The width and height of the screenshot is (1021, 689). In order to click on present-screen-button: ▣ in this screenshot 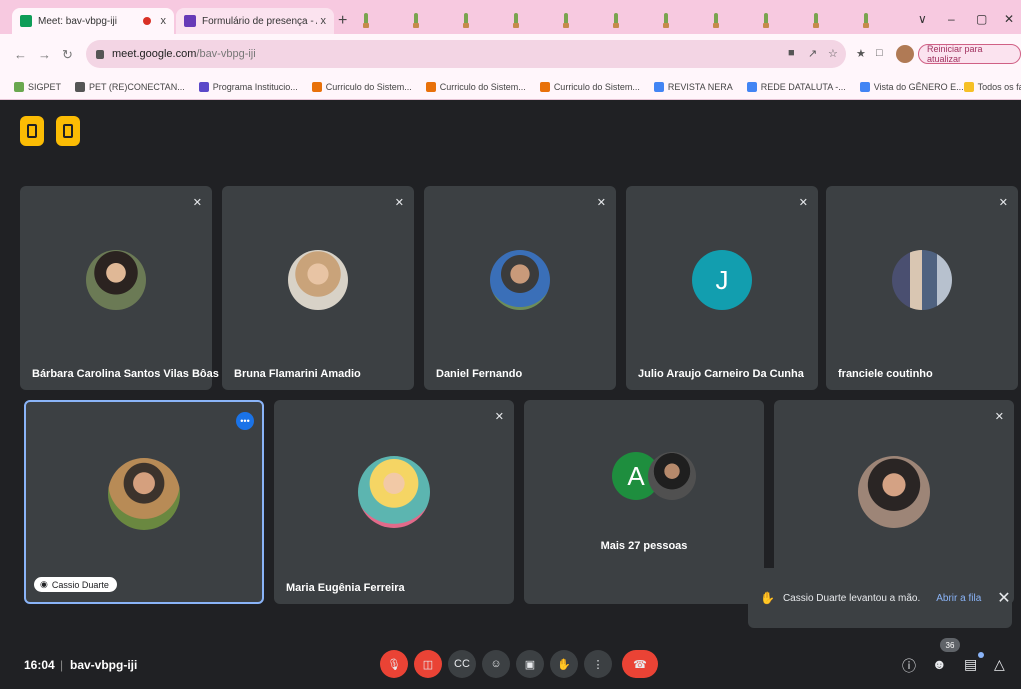, I will do `click(530, 664)`.